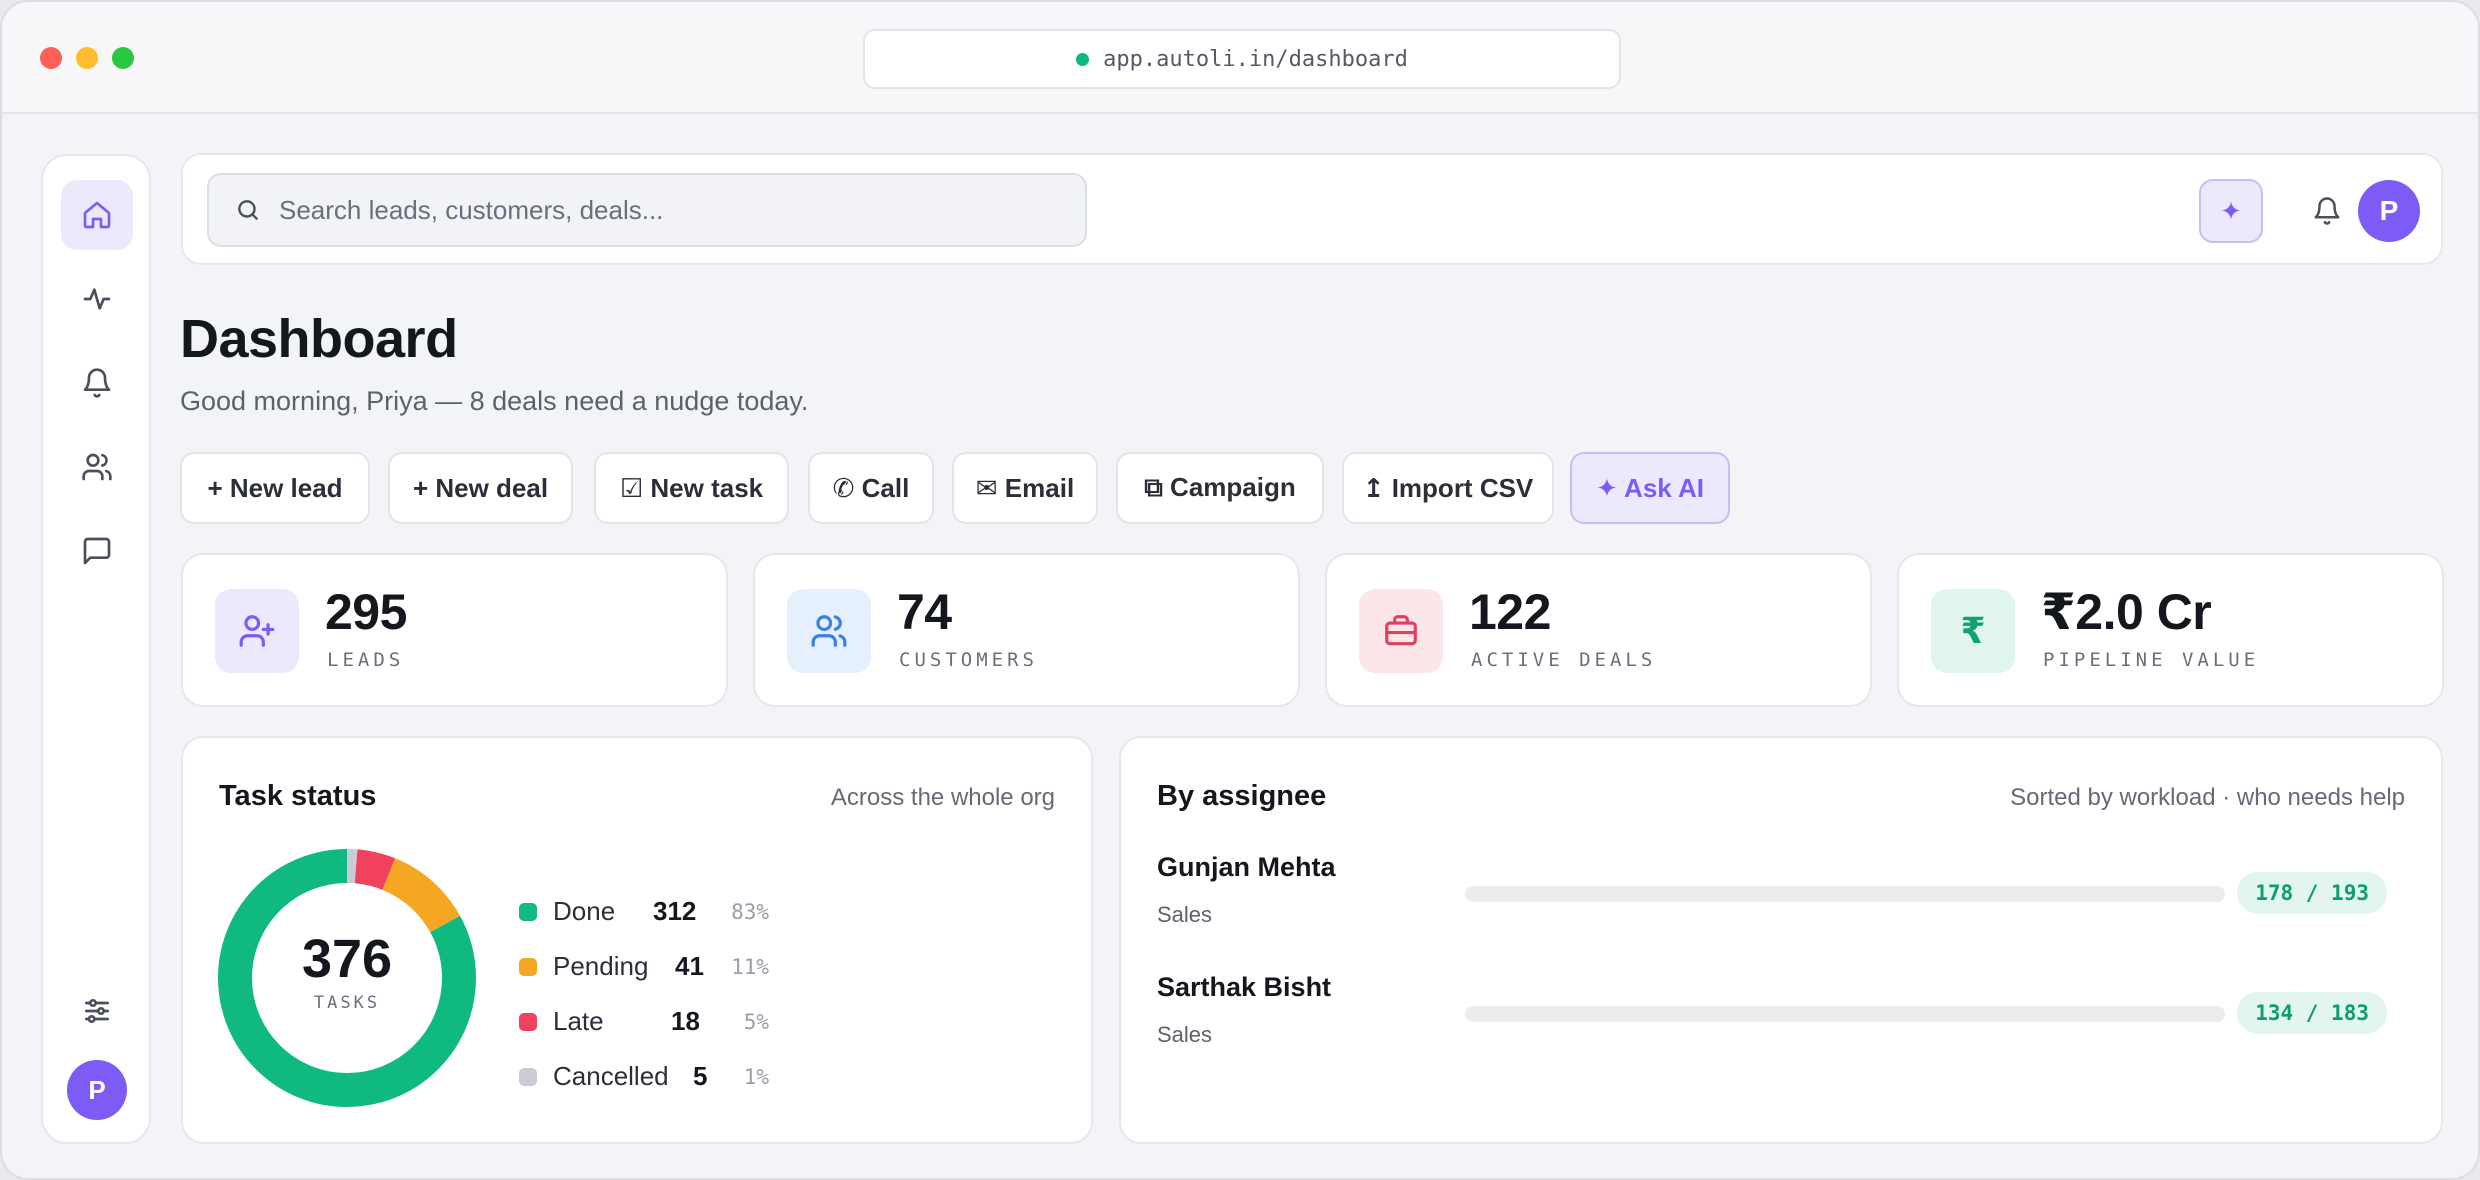 This screenshot has width=2480, height=1180. What do you see at coordinates (578, 1021) in the screenshot?
I see `legend-name: Late` at bounding box center [578, 1021].